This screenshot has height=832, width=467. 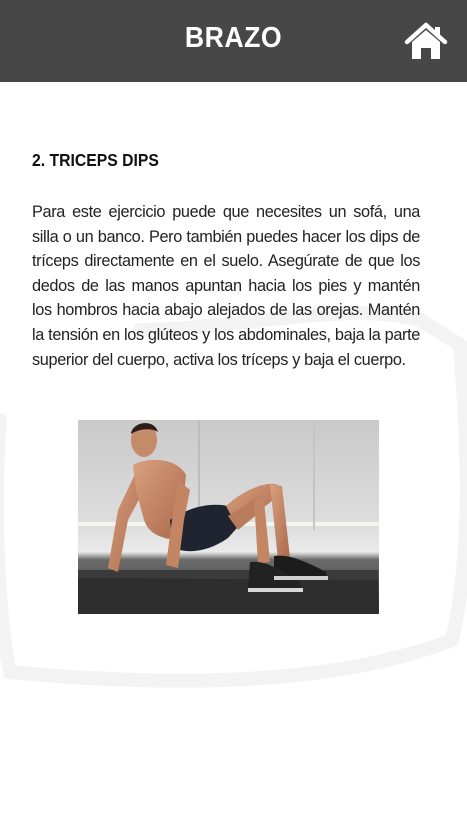 I want to click on home-icon, so click(x=426, y=40).